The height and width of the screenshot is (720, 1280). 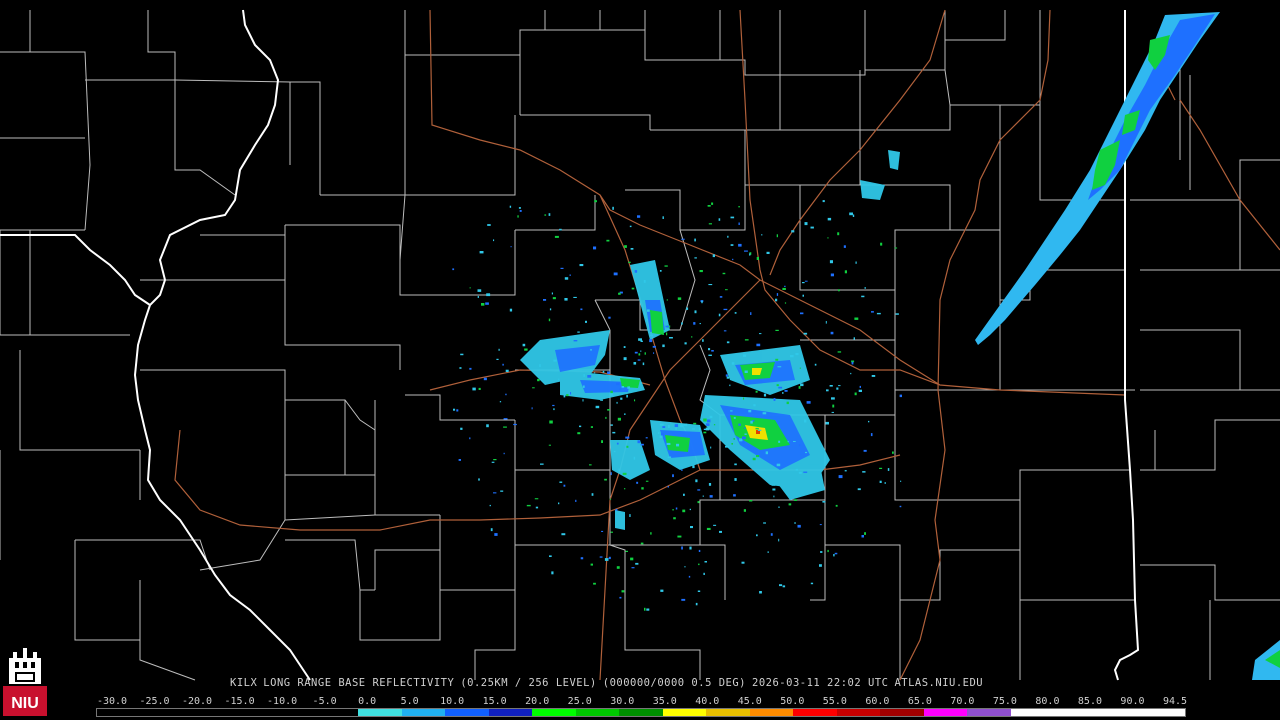 I want to click on colorscale-tick: -10.0, so click(x=282, y=701).